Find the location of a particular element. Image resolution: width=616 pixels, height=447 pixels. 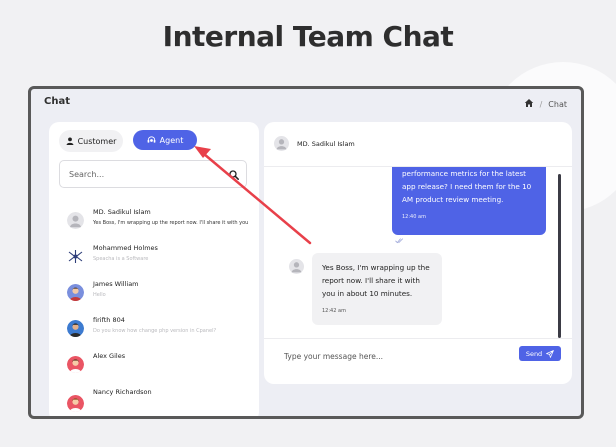

send-button-label: Send is located at coordinates (534, 353).